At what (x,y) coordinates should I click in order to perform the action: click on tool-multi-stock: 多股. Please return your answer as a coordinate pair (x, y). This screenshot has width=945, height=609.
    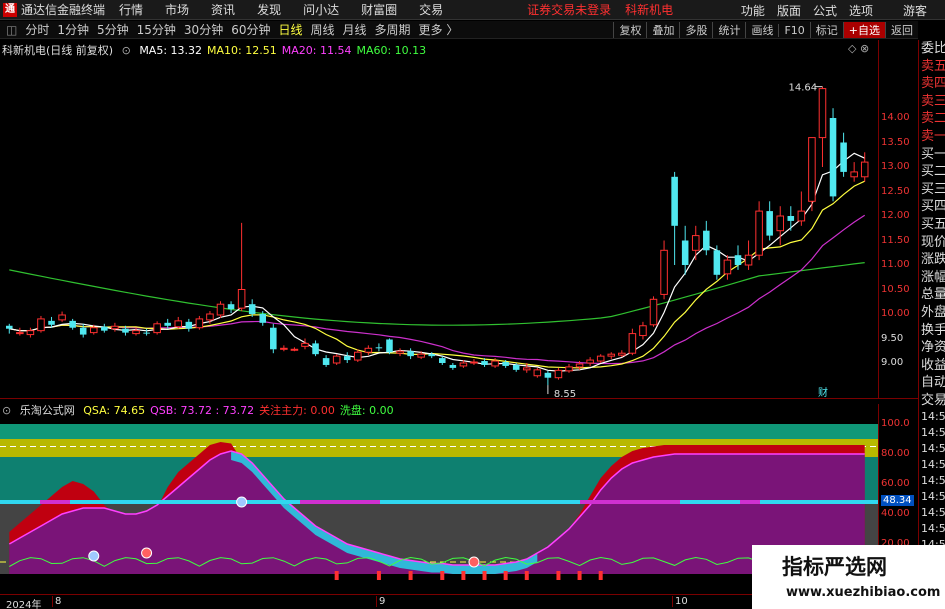
    Looking at the image, I should click on (695, 30).